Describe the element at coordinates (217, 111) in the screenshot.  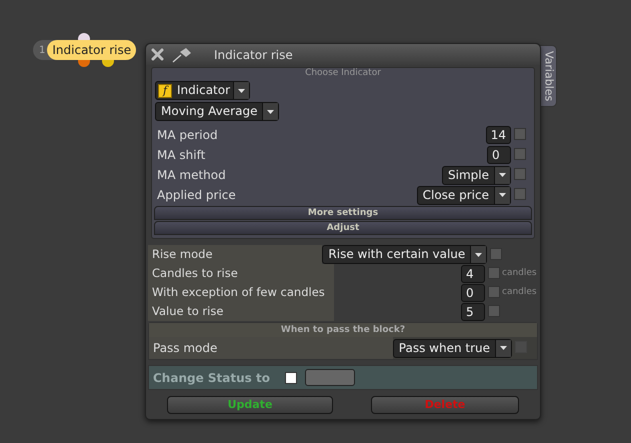
I see `indicator-select: Moving Average` at that location.